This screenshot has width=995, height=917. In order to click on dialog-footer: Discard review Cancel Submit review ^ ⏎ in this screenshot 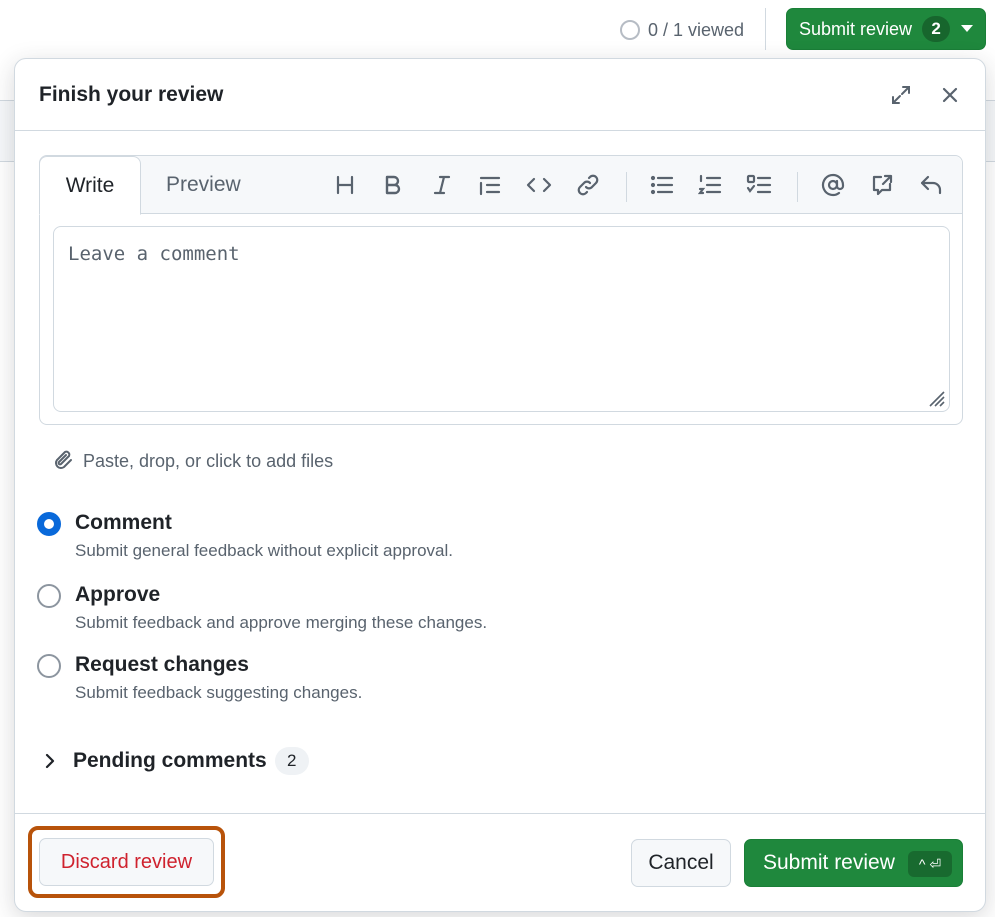, I will do `click(500, 863)`.